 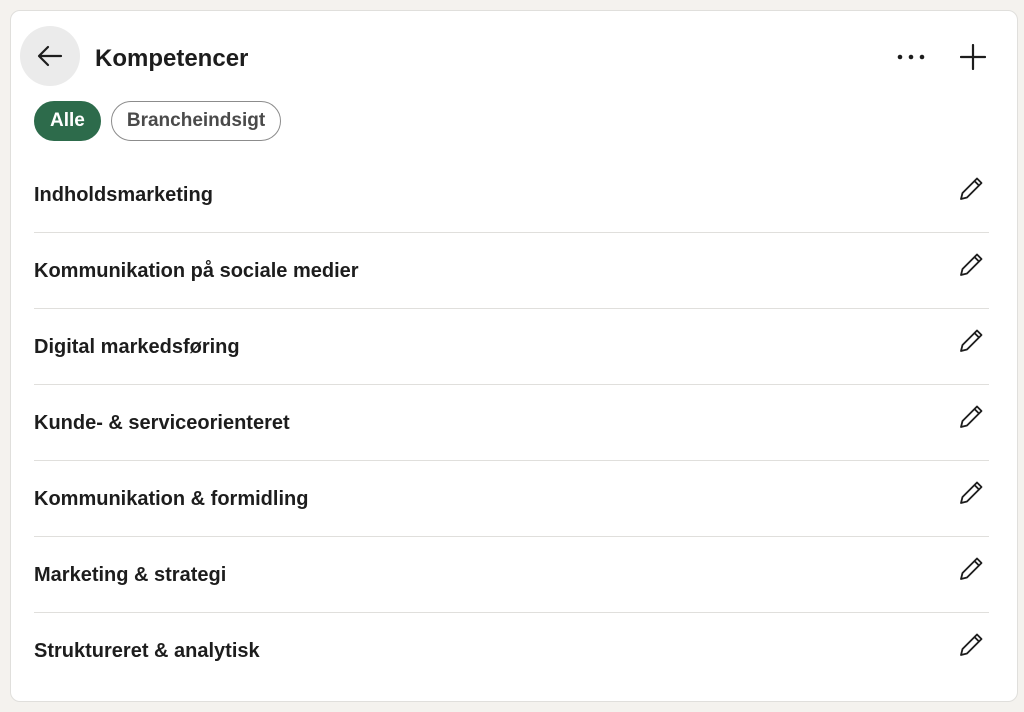 What do you see at coordinates (130, 575) in the screenshot?
I see `skill-label: Marketing & strategi` at bounding box center [130, 575].